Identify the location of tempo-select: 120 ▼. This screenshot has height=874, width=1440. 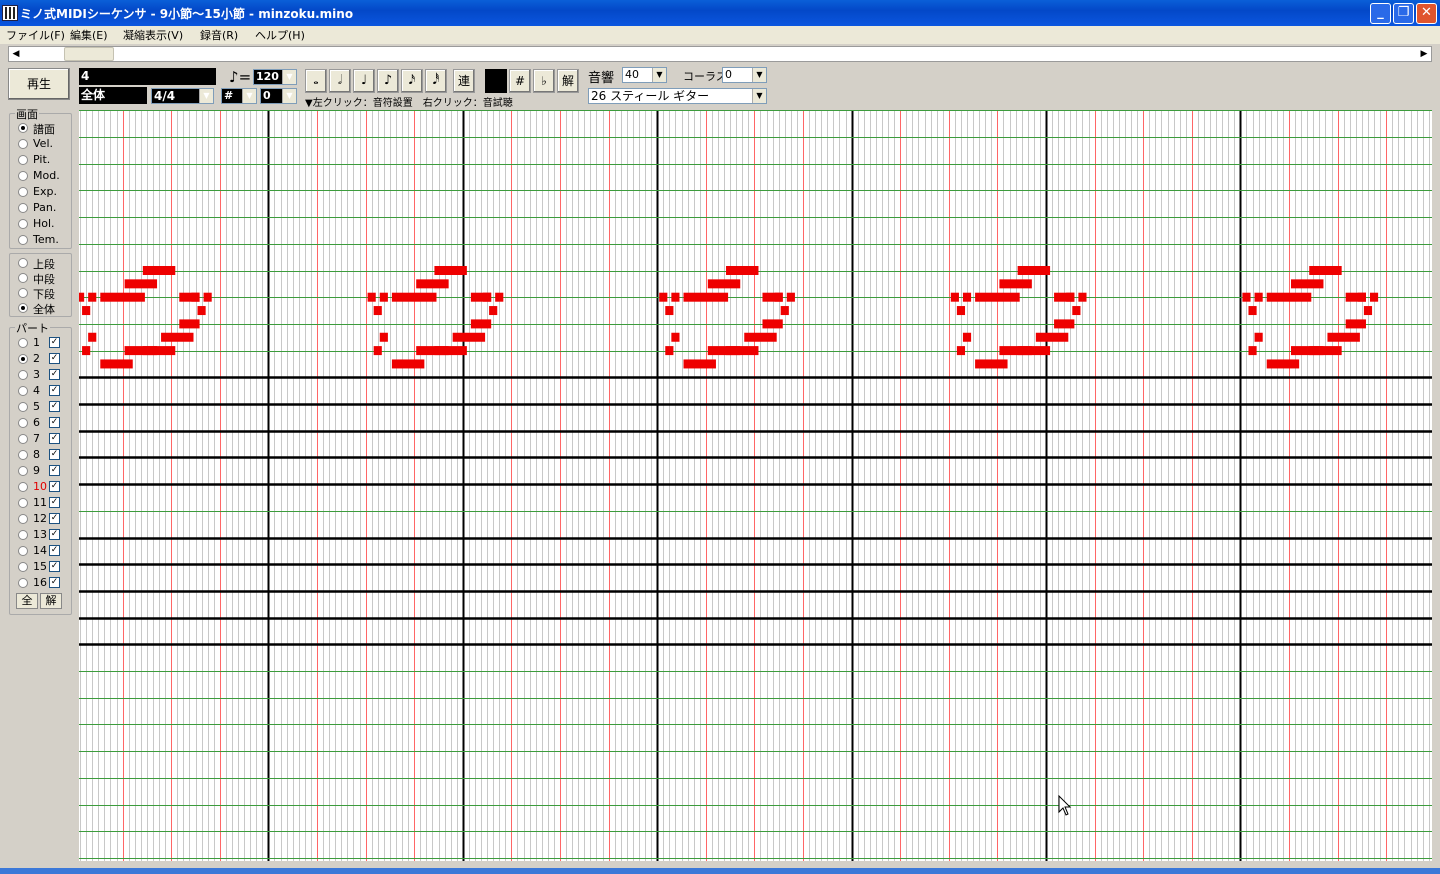
(275, 77).